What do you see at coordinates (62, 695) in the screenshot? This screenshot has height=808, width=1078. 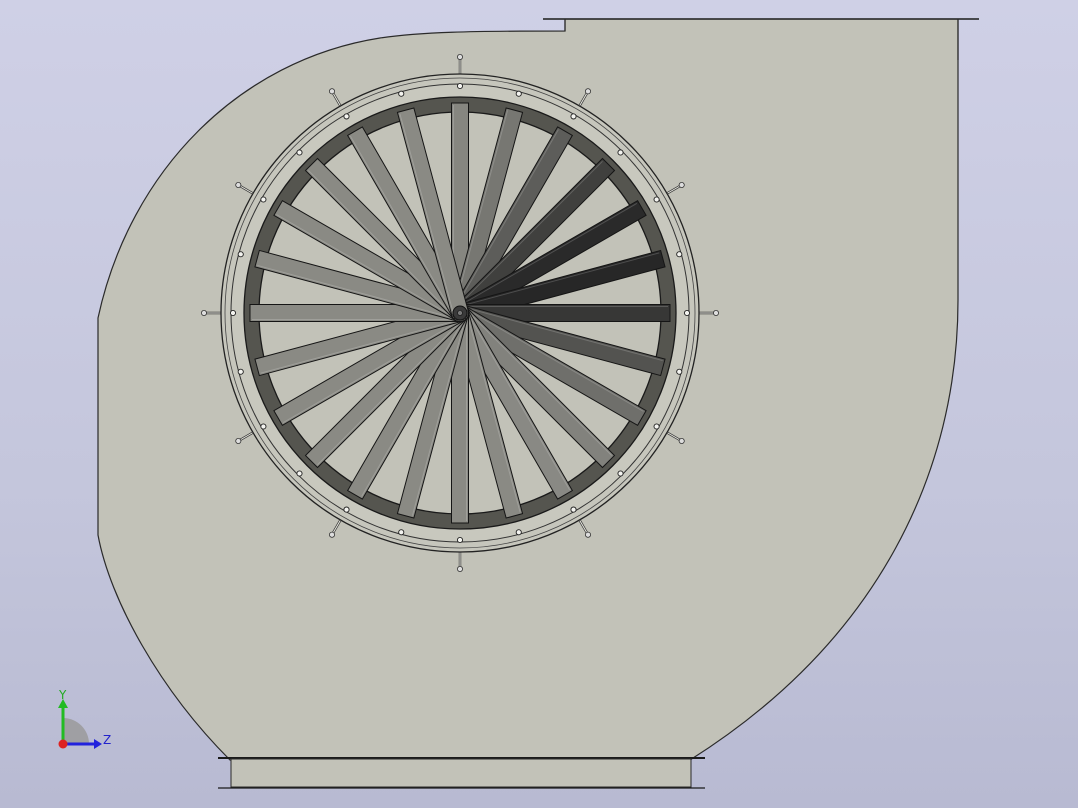 I see `triad-y-label: Y` at bounding box center [62, 695].